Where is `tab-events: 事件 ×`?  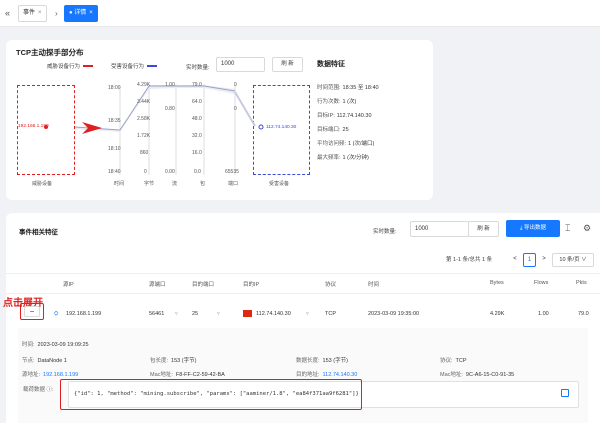 tab-events: 事件 × is located at coordinates (32, 13).